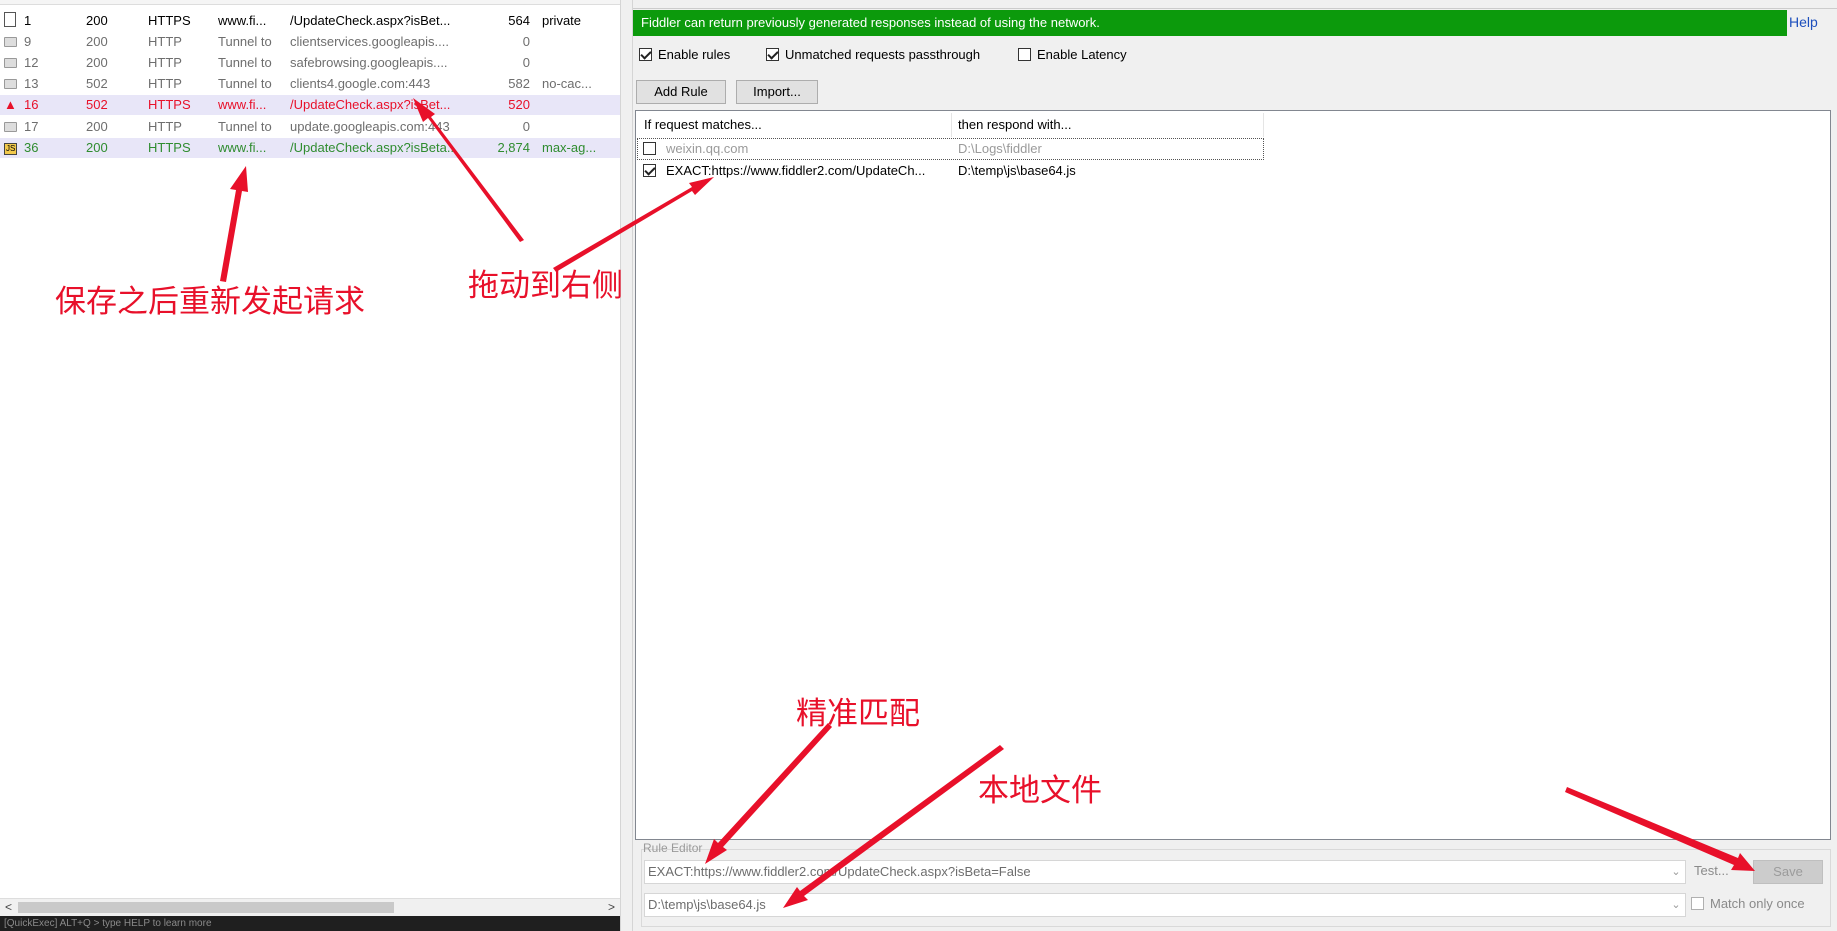 The image size is (1837, 931). I want to click on save-button: Save, so click(1788, 872).